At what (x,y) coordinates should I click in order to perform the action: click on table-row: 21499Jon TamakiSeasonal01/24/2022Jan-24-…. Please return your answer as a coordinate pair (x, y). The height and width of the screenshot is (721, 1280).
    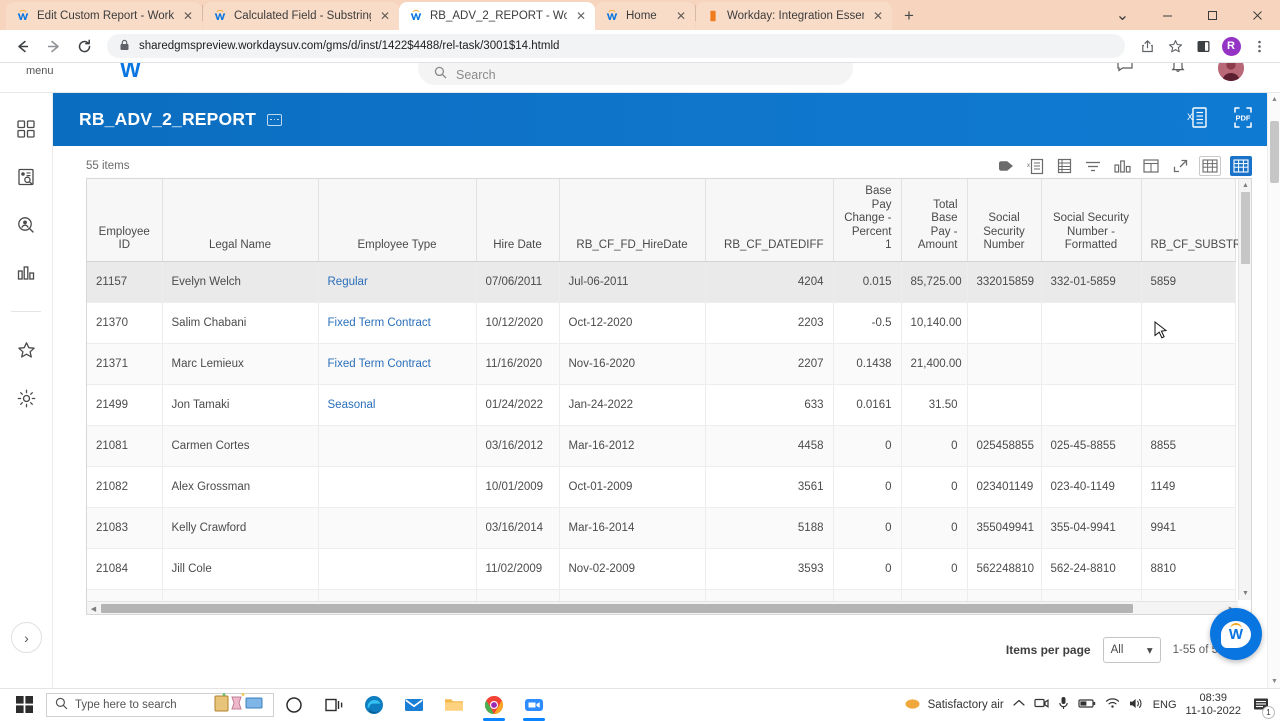
    Looking at the image, I should click on (661, 404).